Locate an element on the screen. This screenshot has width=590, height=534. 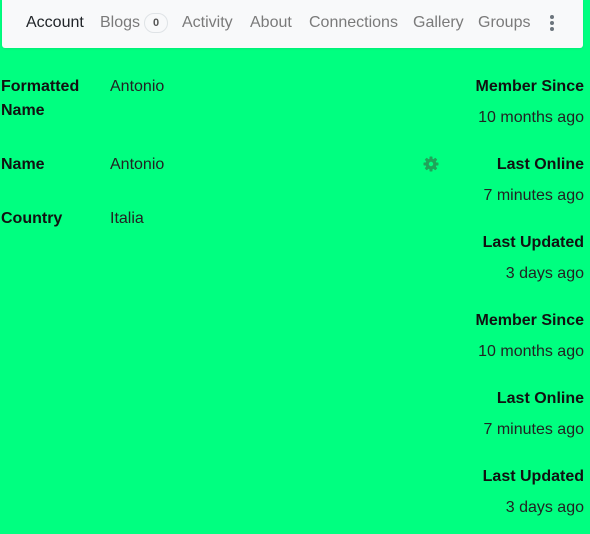
tab-about: About is located at coordinates (271, 23).